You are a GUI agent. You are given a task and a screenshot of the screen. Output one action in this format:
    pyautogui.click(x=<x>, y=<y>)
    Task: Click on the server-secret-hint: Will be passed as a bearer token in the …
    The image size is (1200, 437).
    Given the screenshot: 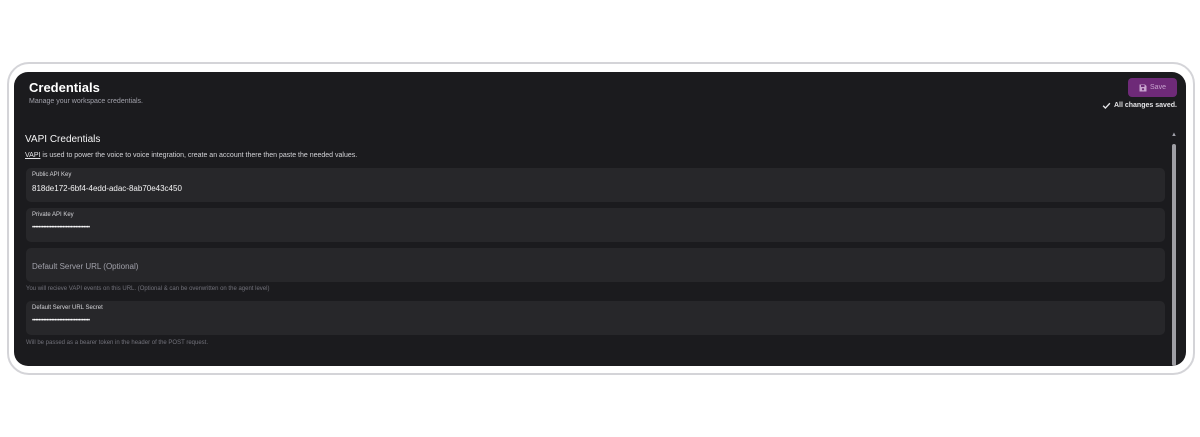 What is the action you would take?
    pyautogui.click(x=117, y=343)
    